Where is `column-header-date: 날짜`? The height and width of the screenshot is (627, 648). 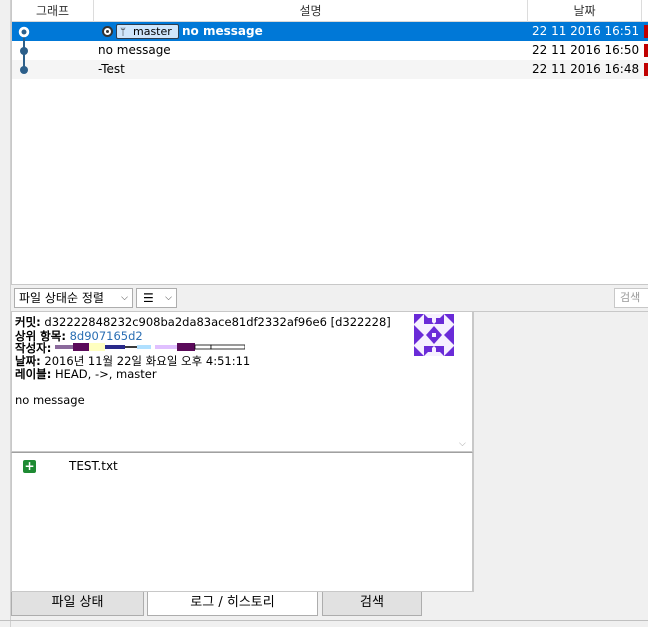
column-header-date: 날짜 is located at coordinates (585, 11).